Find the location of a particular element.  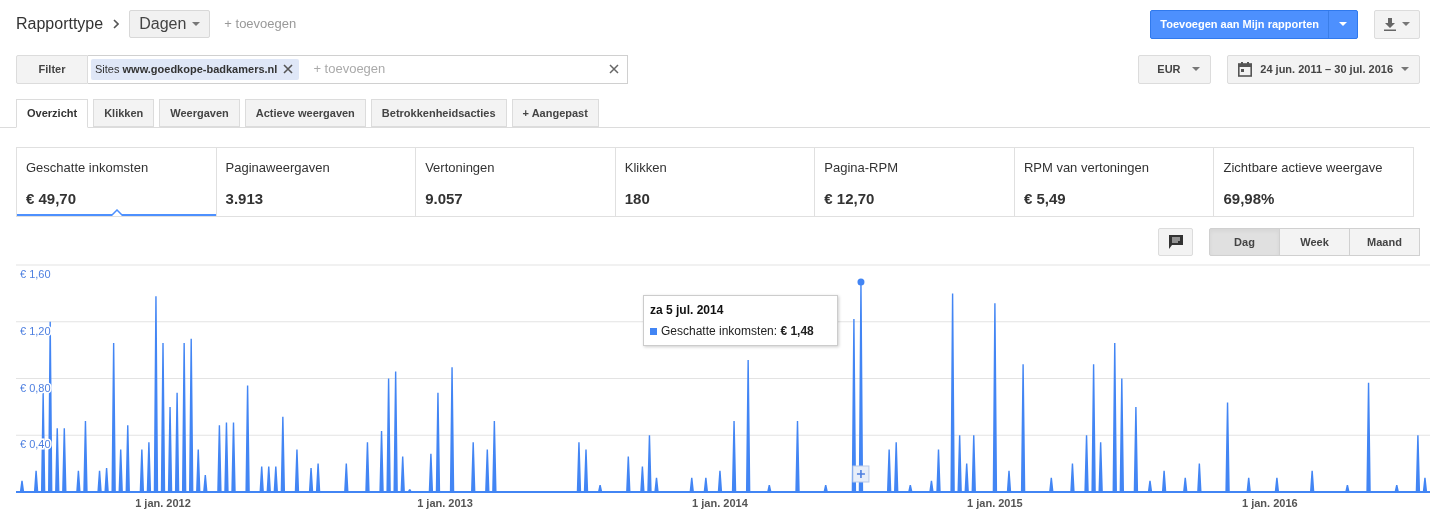

comment-icon is located at coordinates (1175, 242).